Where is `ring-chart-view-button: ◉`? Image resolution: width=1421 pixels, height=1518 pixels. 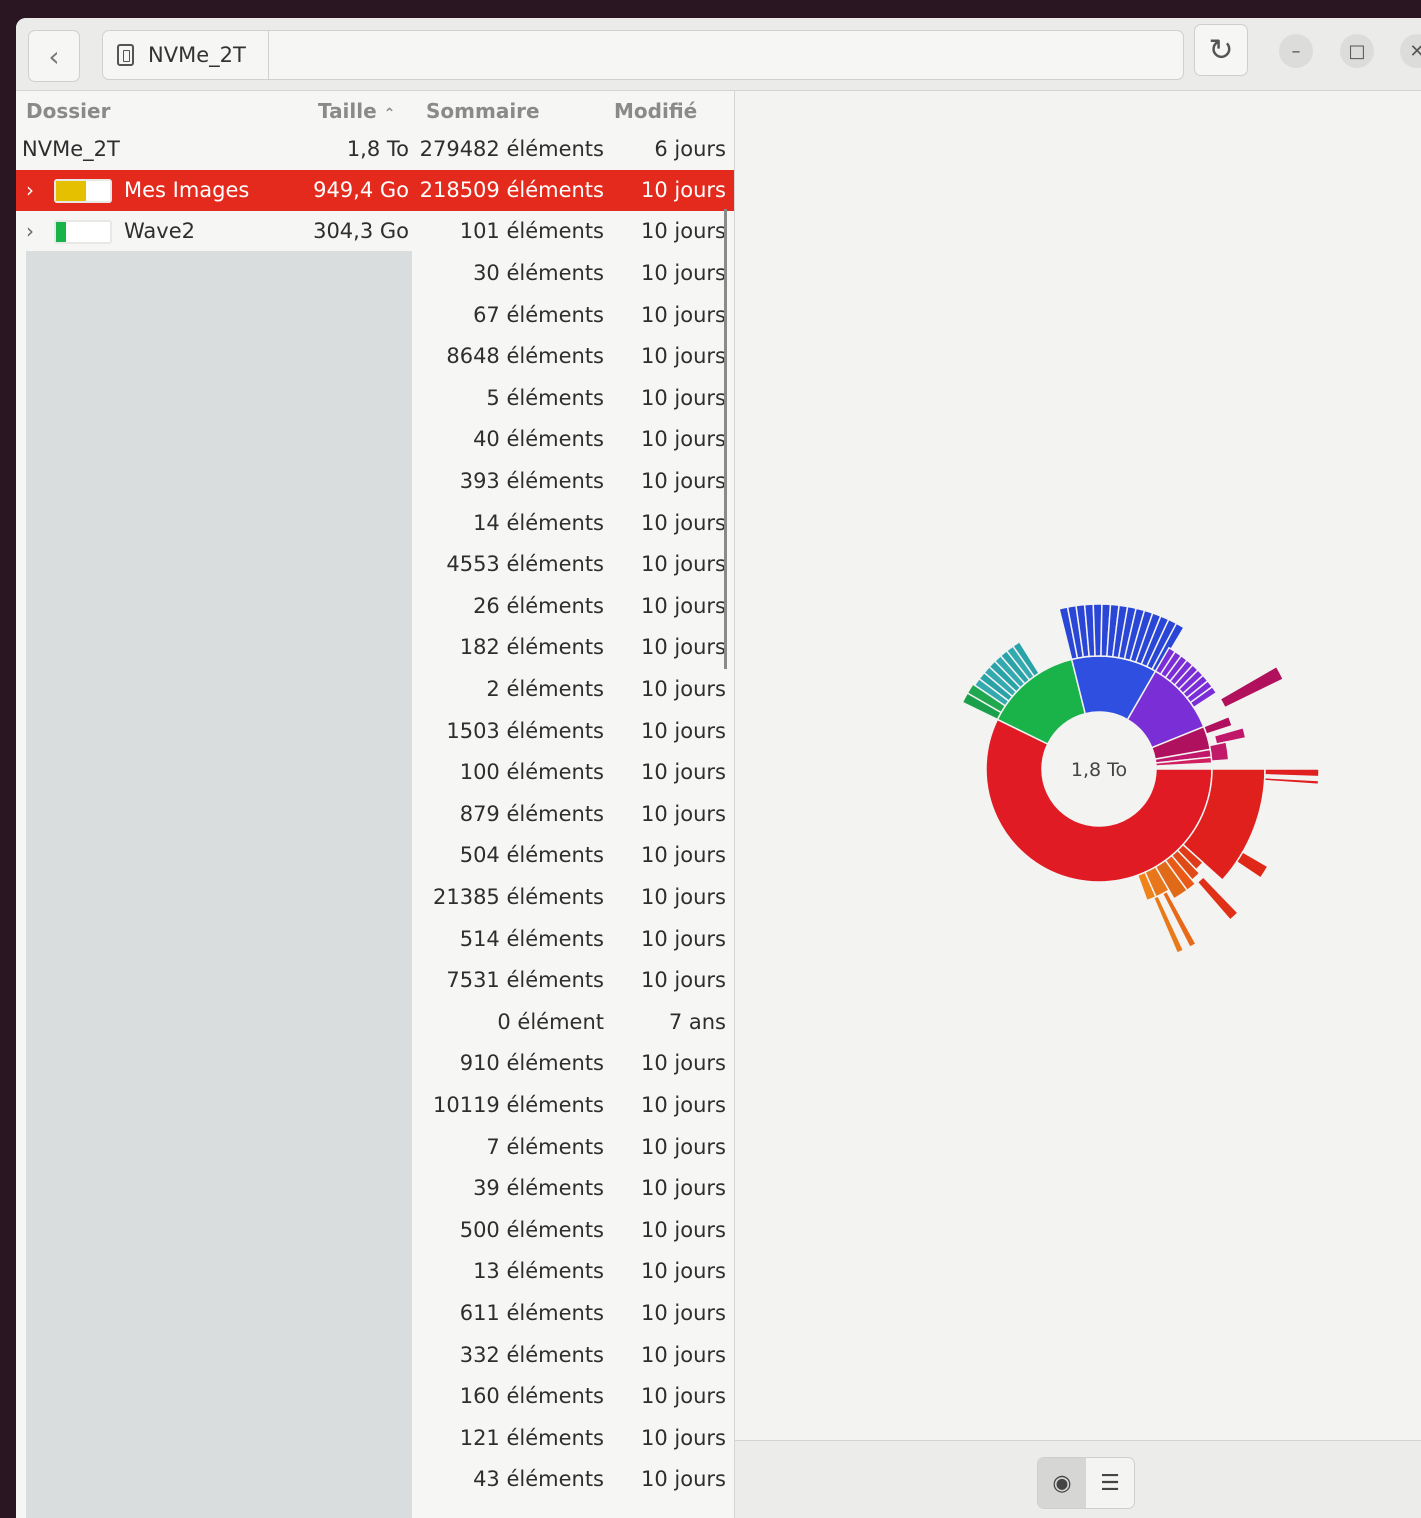
ring-chart-view-button: ◉ is located at coordinates (1062, 1483).